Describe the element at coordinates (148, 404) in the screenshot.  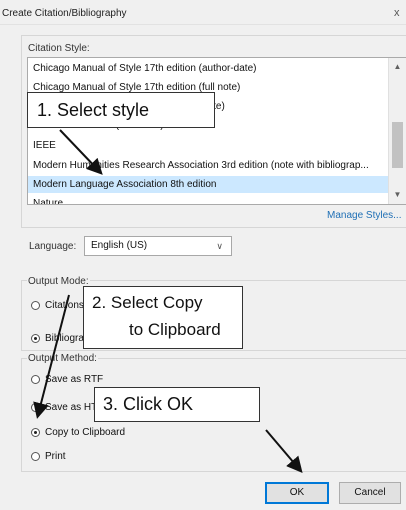
I see `callout-step3-text: 3. Click OK` at that location.